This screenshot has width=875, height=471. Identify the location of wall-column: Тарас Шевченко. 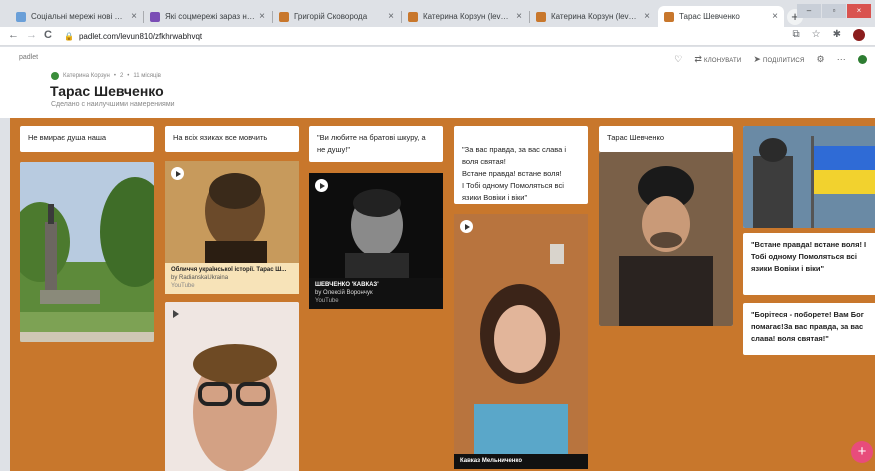
(666, 226).